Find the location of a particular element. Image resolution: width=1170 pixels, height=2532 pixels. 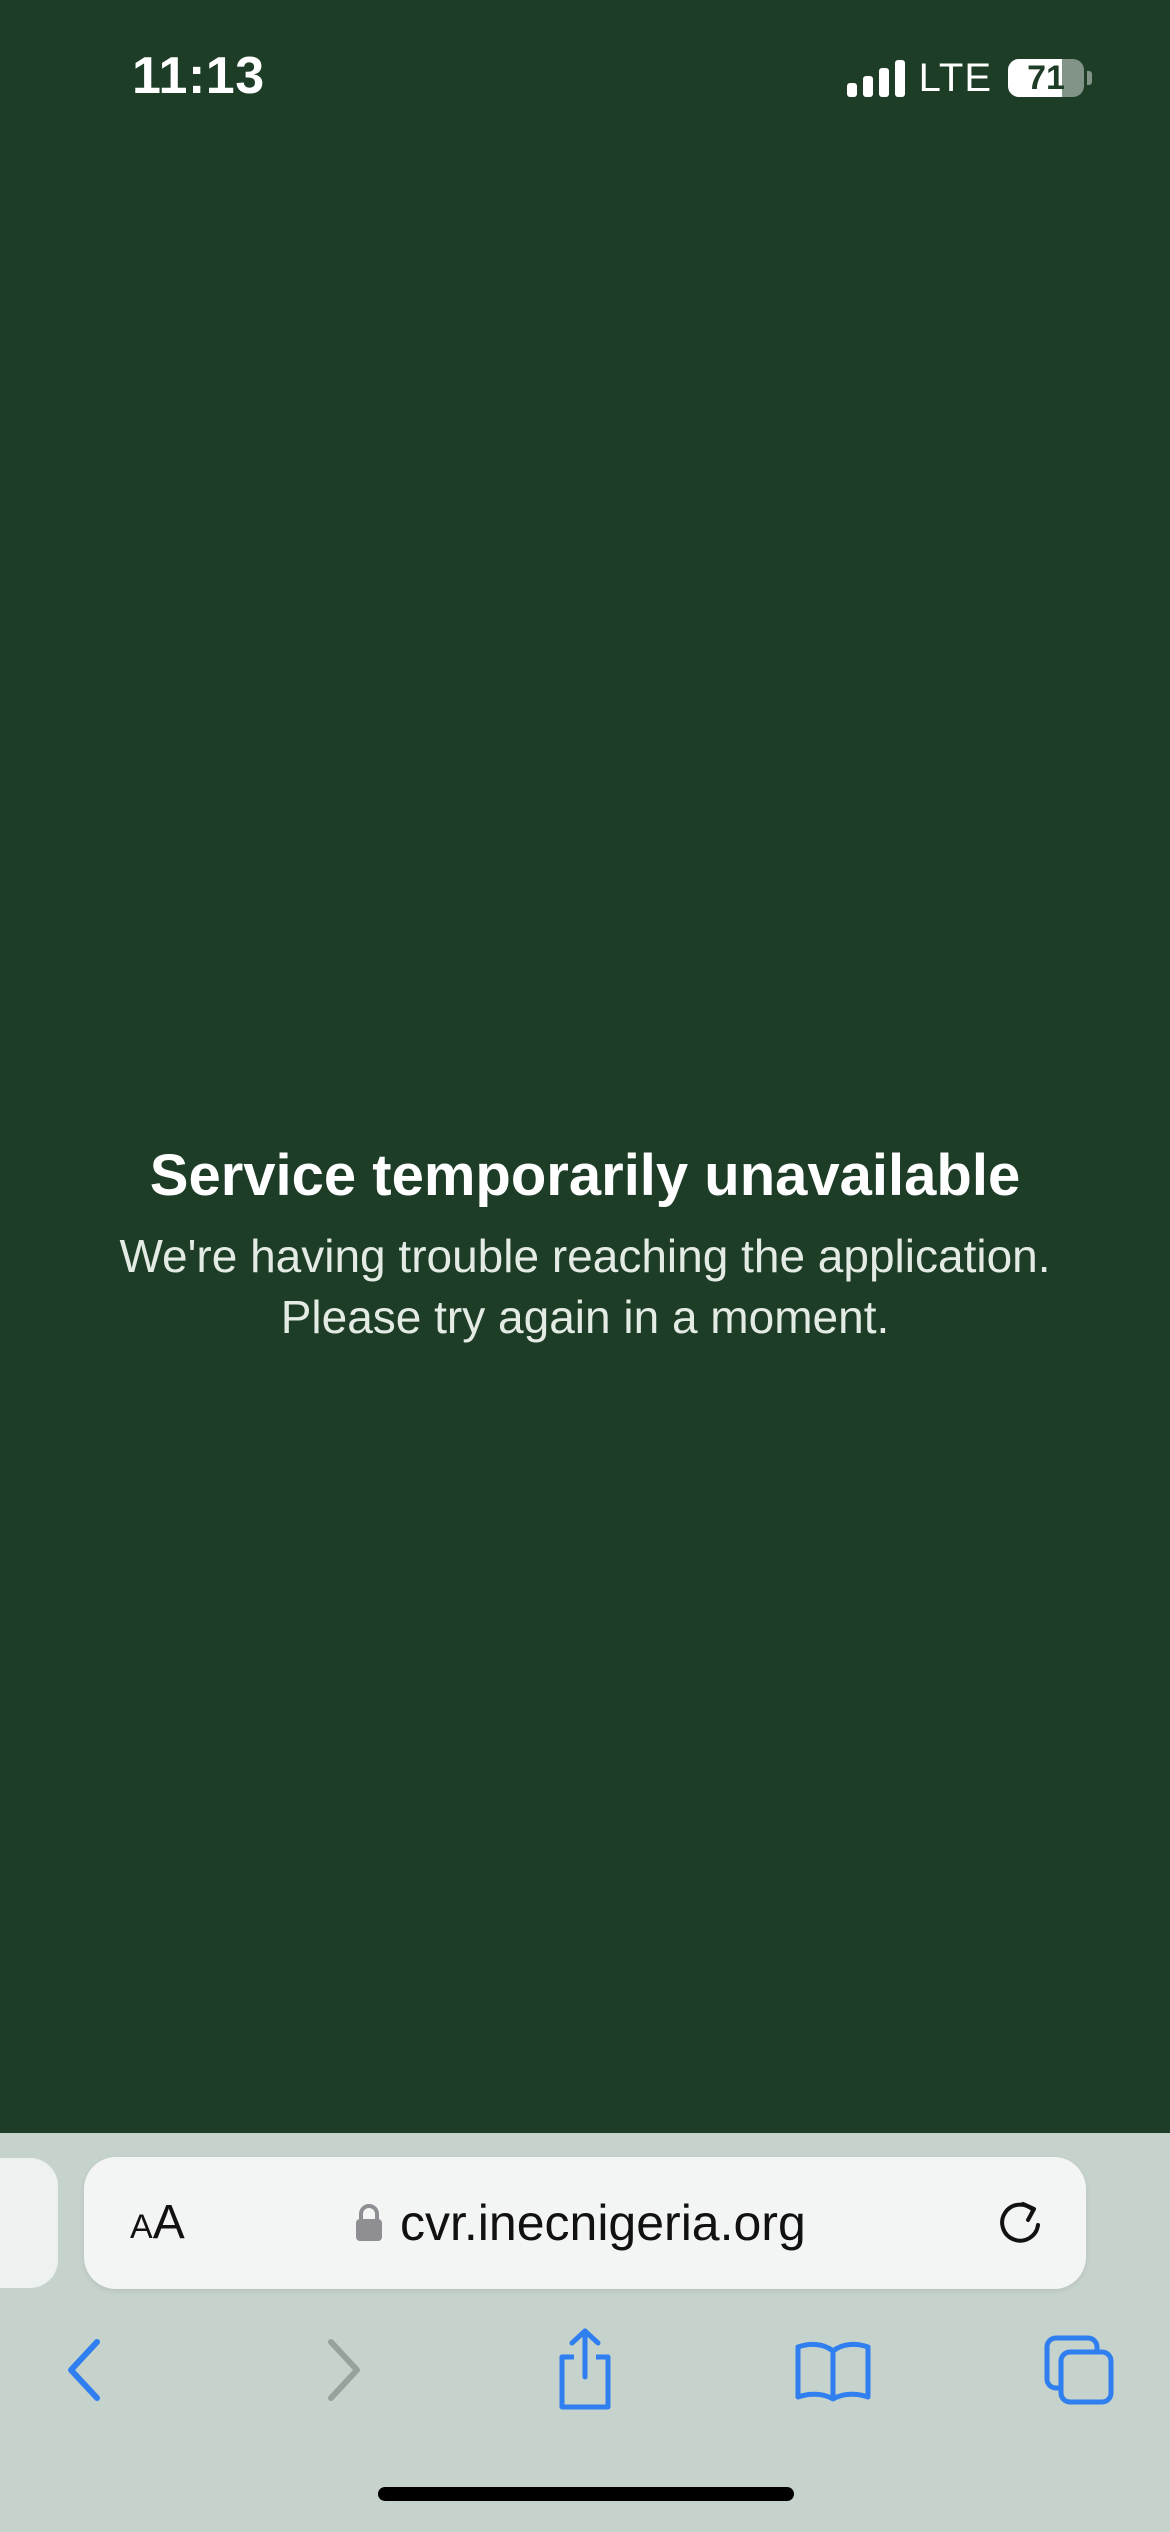

url-display: cvr.inecnigeria.org is located at coordinates (580, 2223).